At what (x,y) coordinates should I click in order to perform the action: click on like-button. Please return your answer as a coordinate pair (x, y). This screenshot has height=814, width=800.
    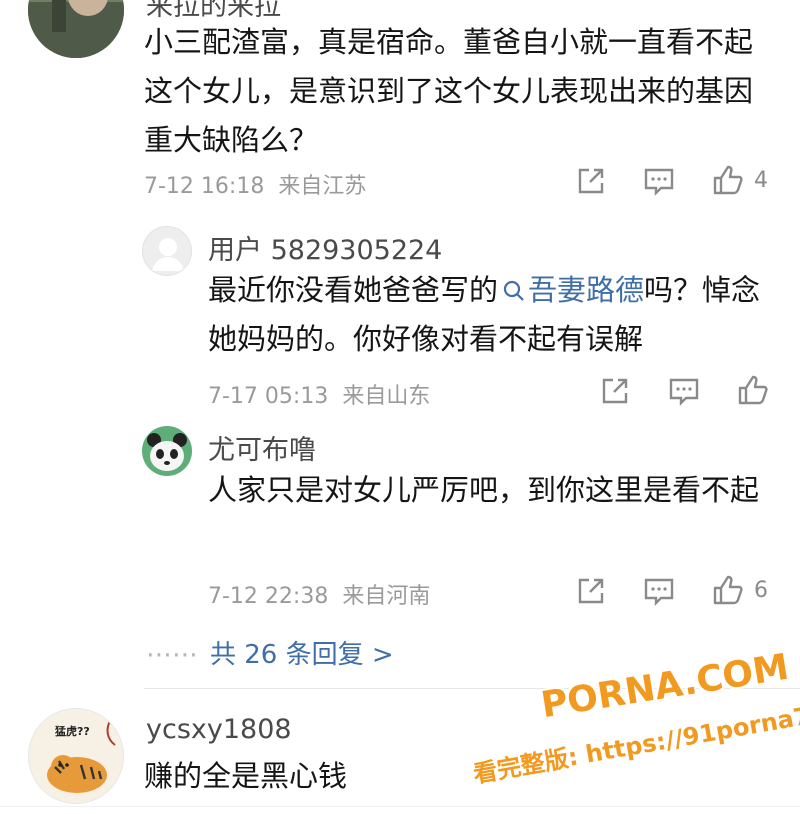
    Looking at the image, I should click on (753, 390).